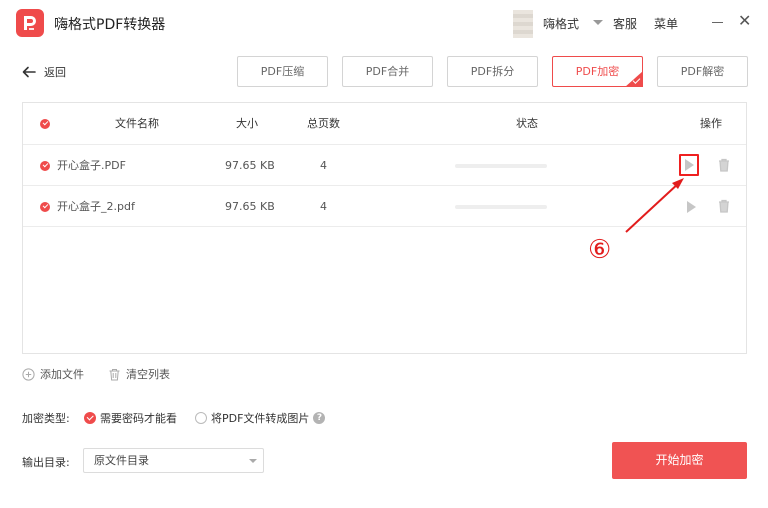 The height and width of the screenshot is (508, 768). I want to click on trash-icon, so click(114, 374).